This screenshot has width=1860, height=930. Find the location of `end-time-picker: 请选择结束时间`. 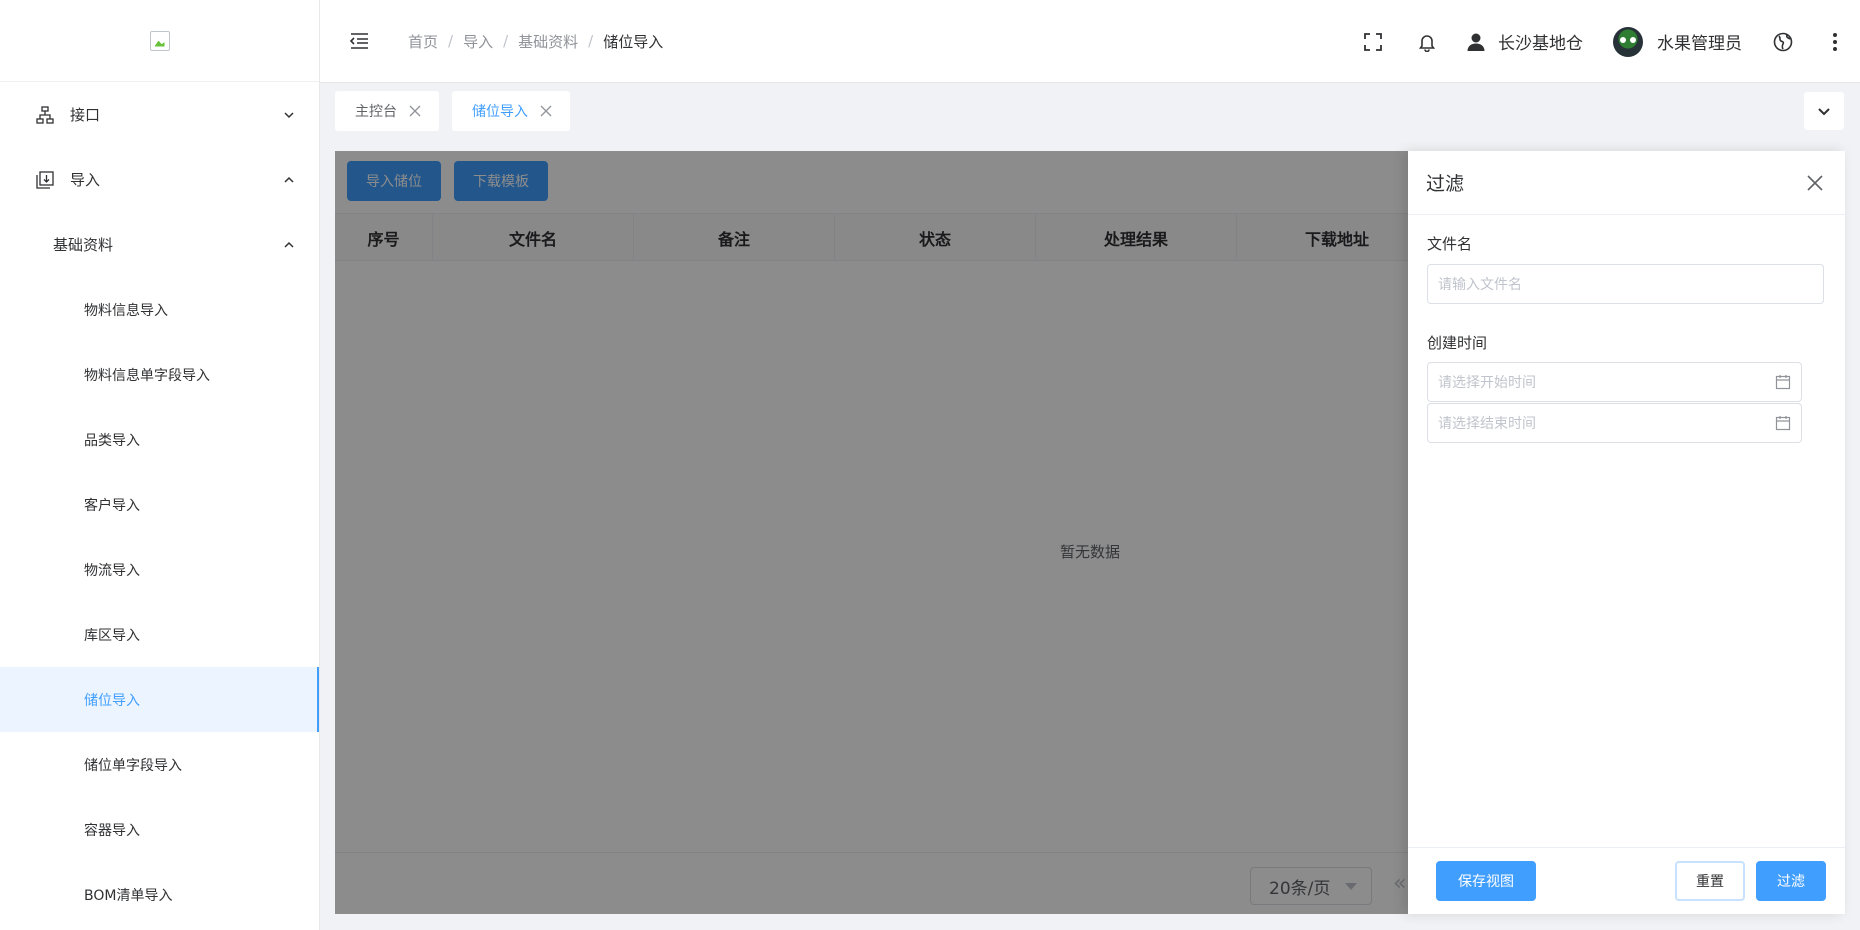

end-time-picker: 请选择结束时间 is located at coordinates (1614, 423).